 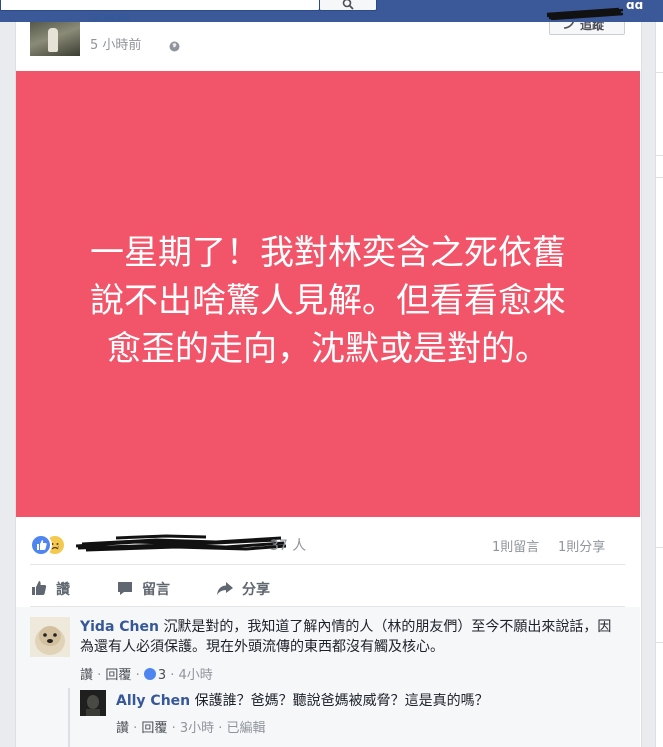 I want to click on post-timestamp: 5 小時前, so click(x=115, y=46).